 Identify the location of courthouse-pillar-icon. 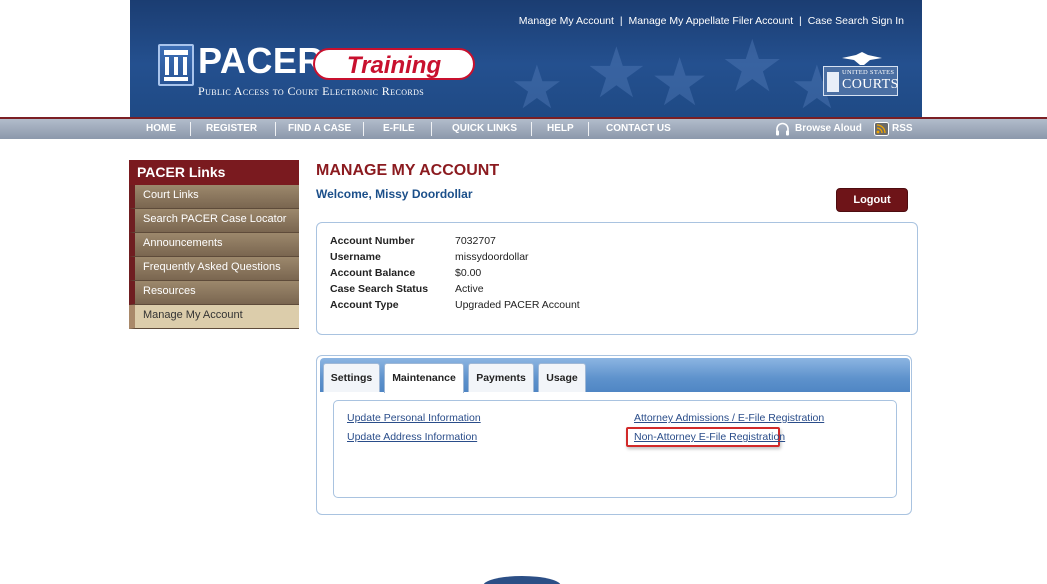
(176, 65).